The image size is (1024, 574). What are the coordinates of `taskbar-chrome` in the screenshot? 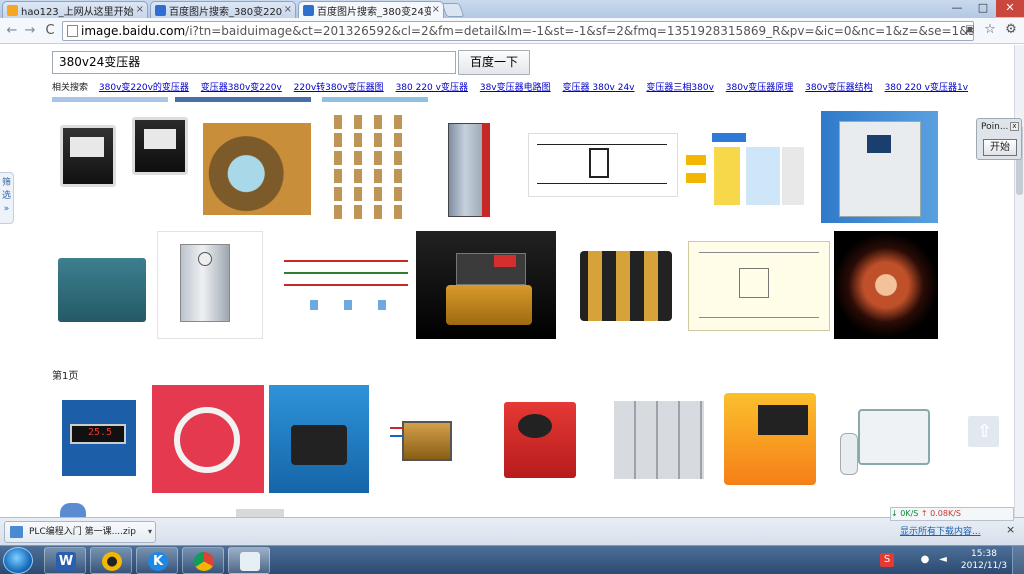 It's located at (203, 560).